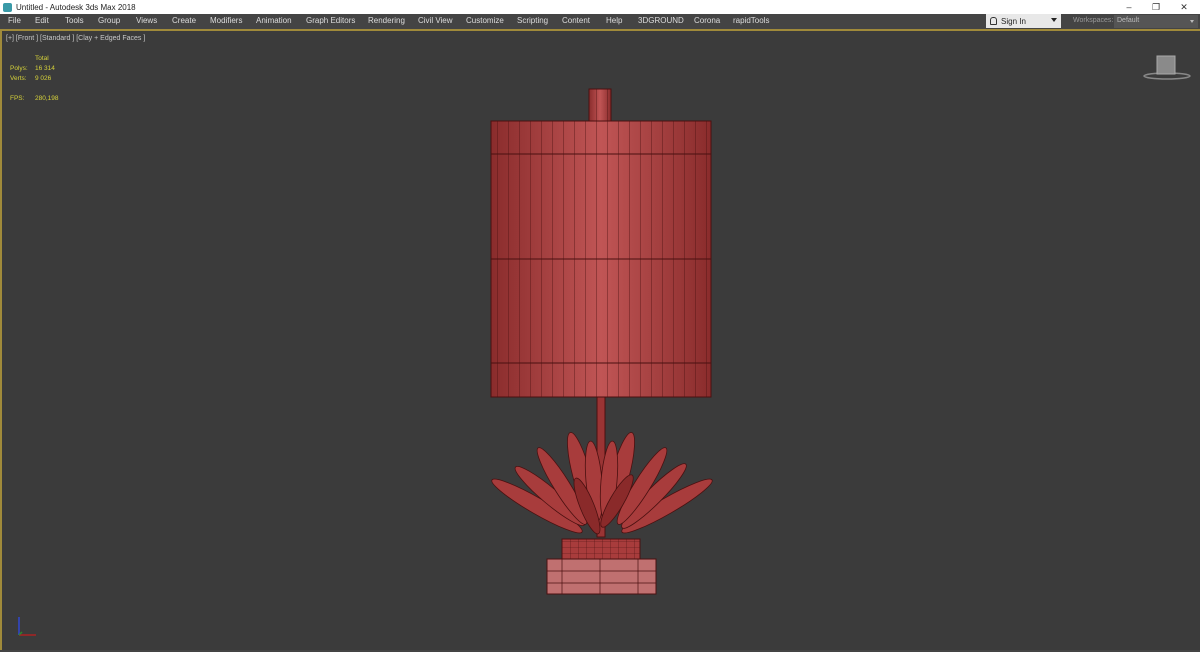  What do you see at coordinates (109, 20) in the screenshot?
I see `menu-group: Group` at bounding box center [109, 20].